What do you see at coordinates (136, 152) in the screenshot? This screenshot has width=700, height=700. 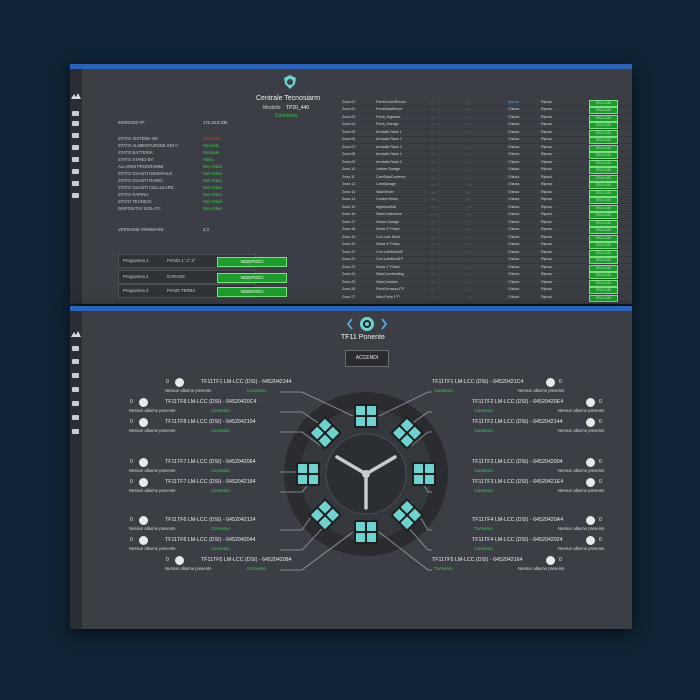 I see `info-label: STATO BATTERIA:` at bounding box center [136, 152].